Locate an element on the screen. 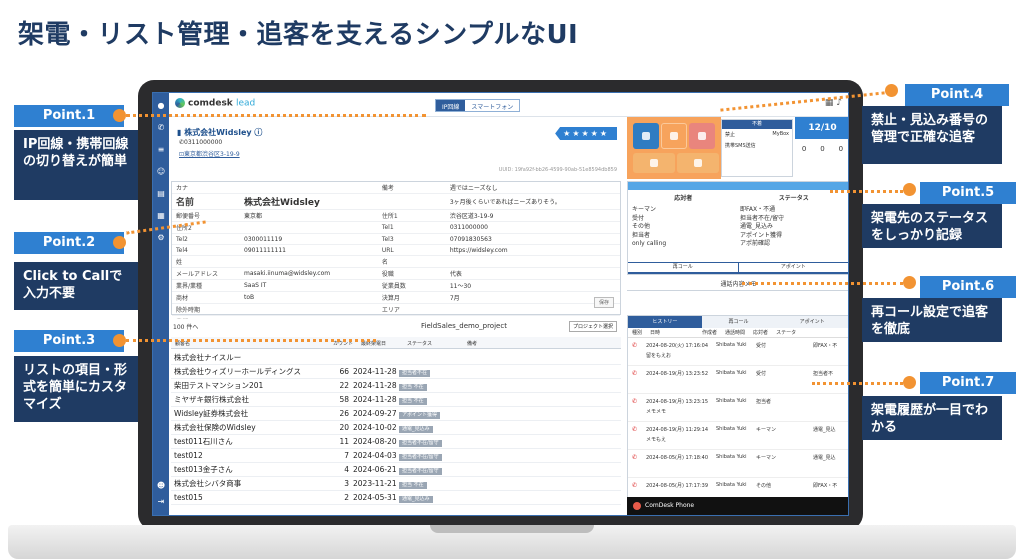 The image size is (1024, 559). detail-value: 週ではニーズなし is located at coordinates (532, 188).